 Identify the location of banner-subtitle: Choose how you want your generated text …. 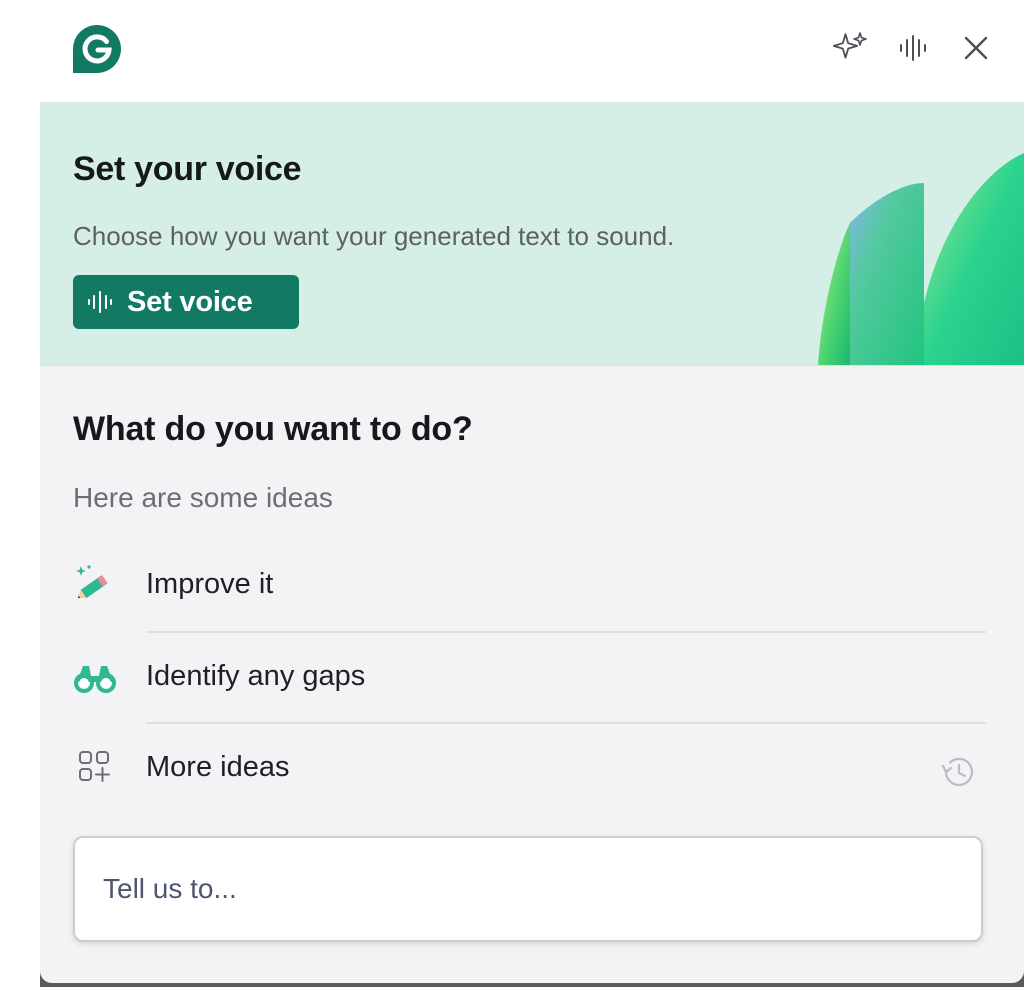
(374, 236).